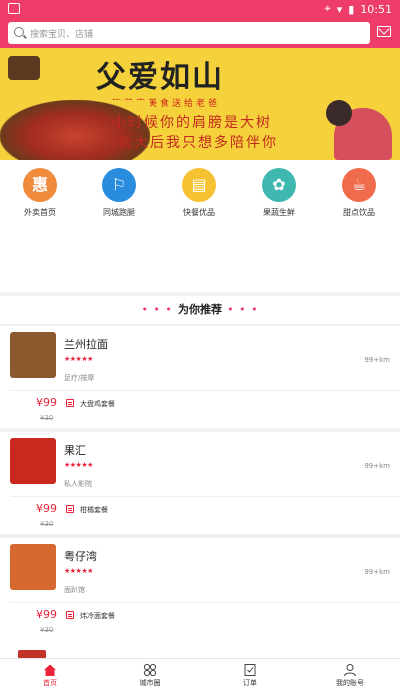 The height and width of the screenshot is (690, 400). I want to click on produce-glyph: ✿, so click(279, 184).